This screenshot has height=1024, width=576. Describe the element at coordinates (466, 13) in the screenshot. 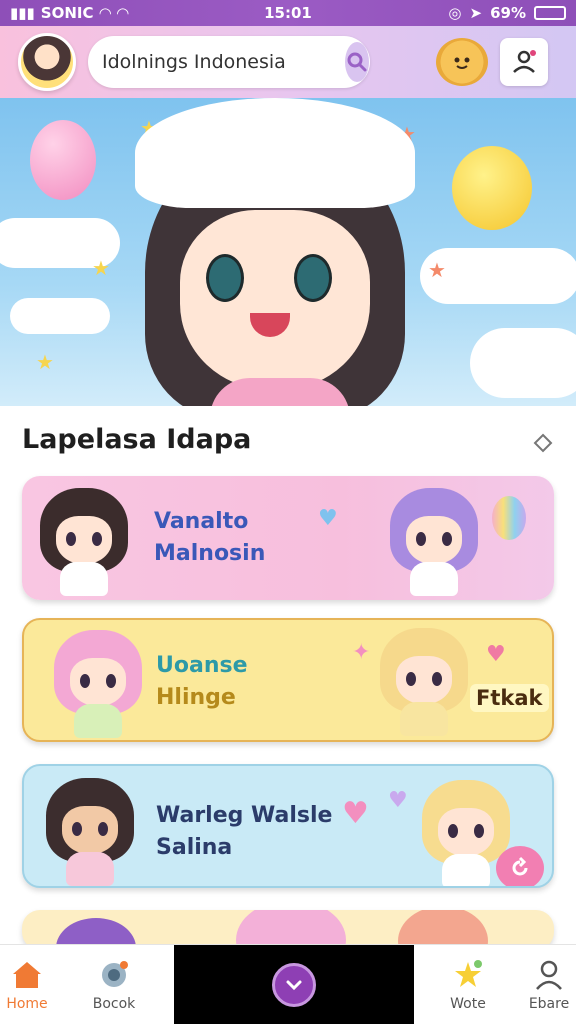

I see `status-right: ◎ ➤ 69%` at that location.